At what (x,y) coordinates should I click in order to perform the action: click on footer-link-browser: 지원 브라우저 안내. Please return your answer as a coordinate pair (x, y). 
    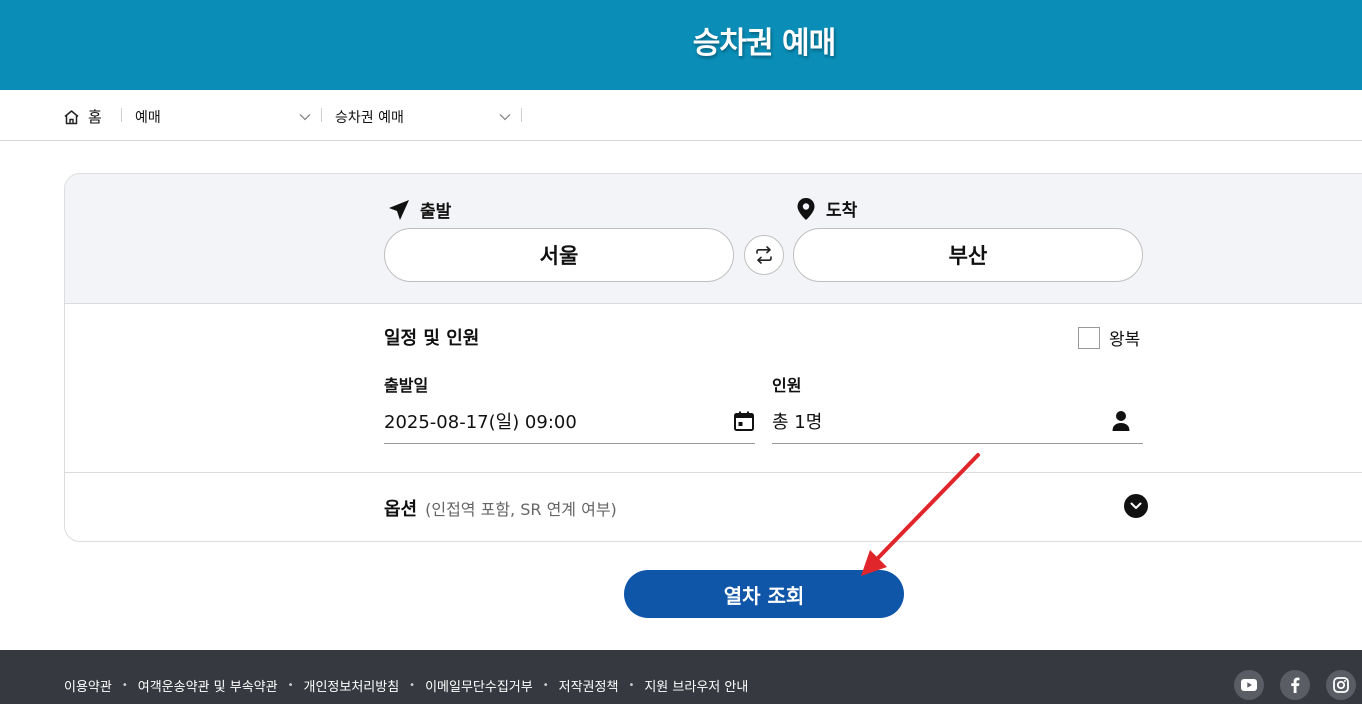
    Looking at the image, I should click on (696, 685).